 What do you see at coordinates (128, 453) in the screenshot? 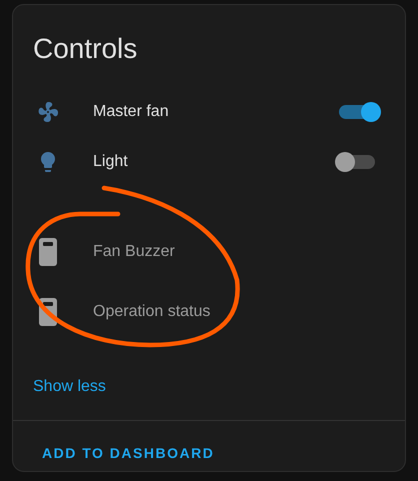
I see `add-to-dashboard-button: ADD TO DASHBOARD` at bounding box center [128, 453].